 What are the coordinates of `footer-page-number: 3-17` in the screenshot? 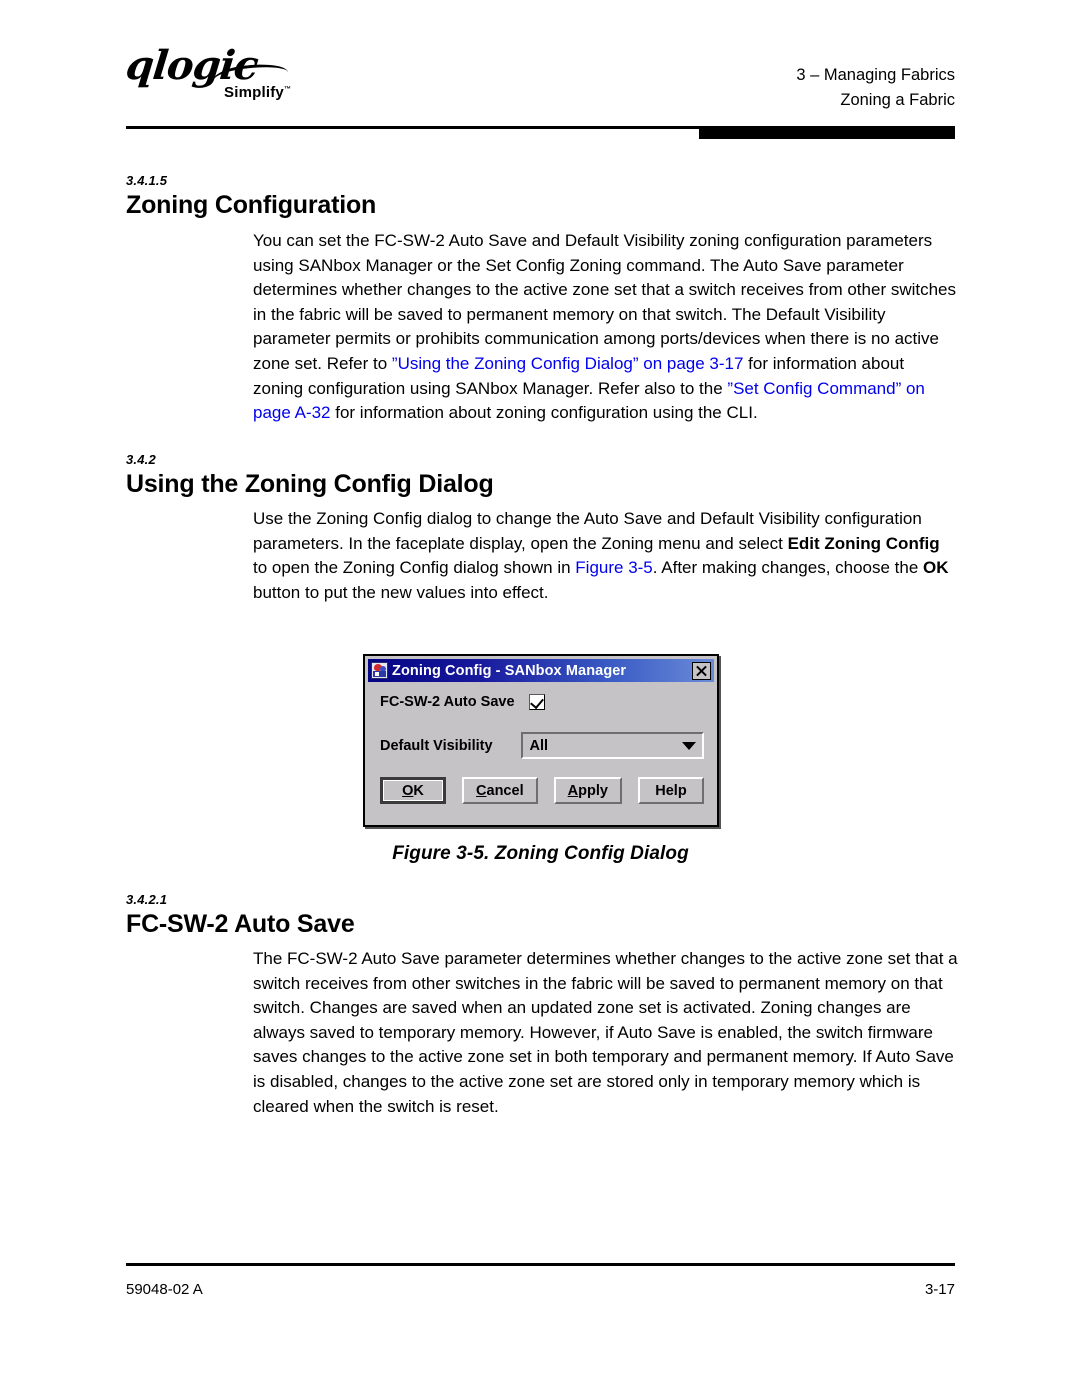 It's located at (939, 1289).